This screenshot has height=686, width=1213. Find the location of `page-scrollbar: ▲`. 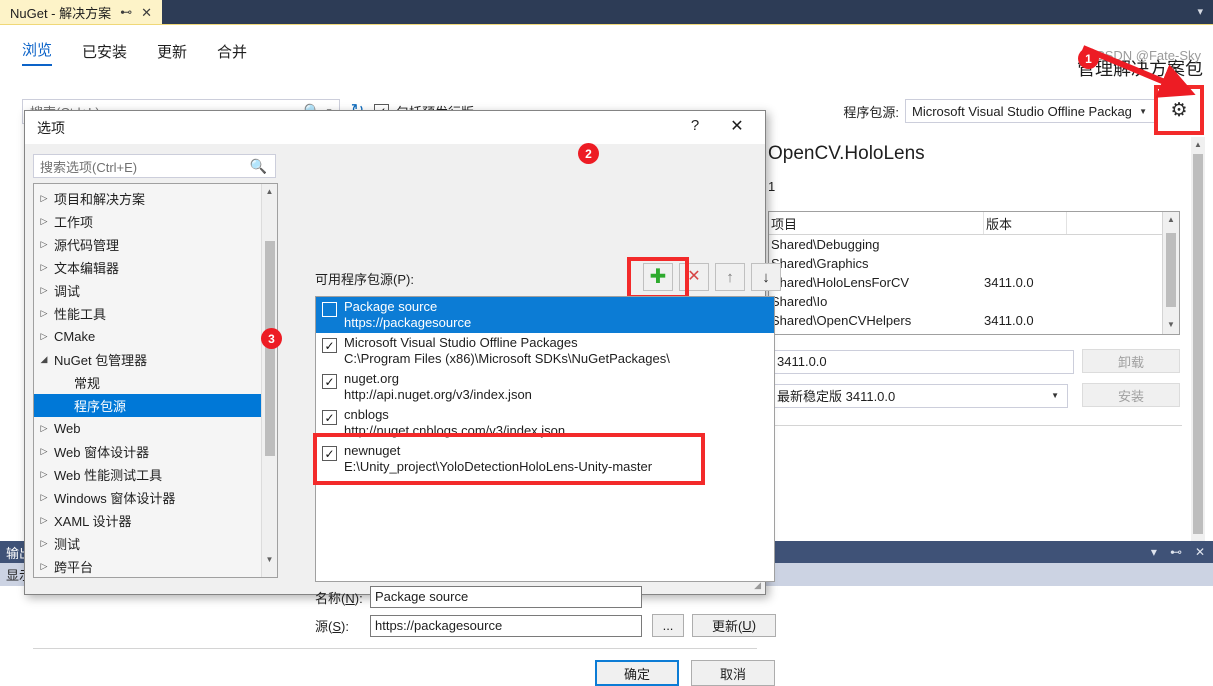

page-scrollbar: ▲ is located at coordinates (1198, 344).